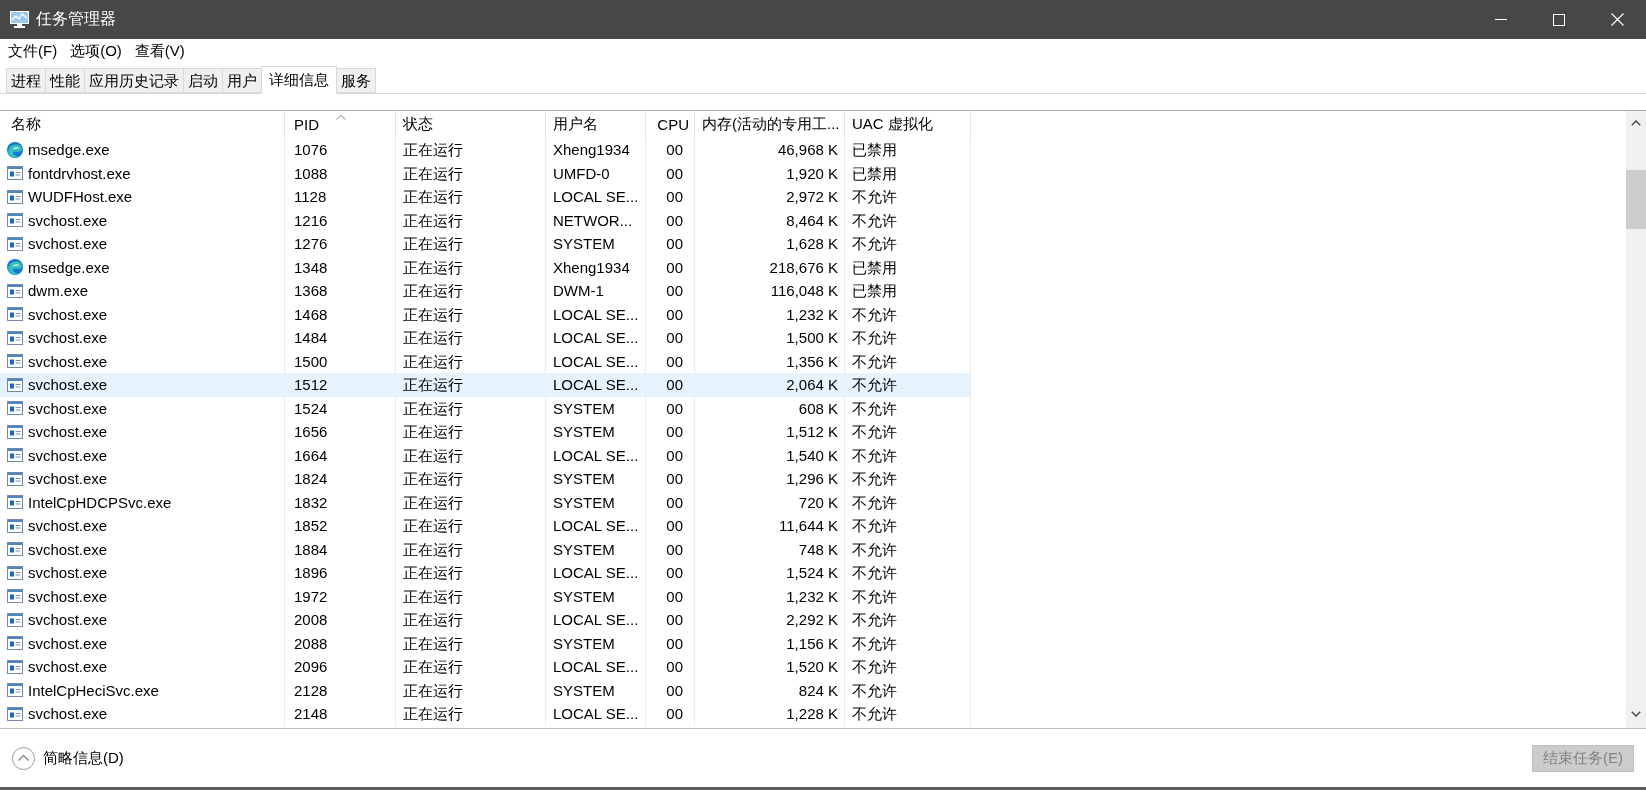  What do you see at coordinates (485, 596) in the screenshot?
I see `table-row: svchost.exe 1972 正在运行 SYSTEM 00 1,232 K 不允许` at bounding box center [485, 596].